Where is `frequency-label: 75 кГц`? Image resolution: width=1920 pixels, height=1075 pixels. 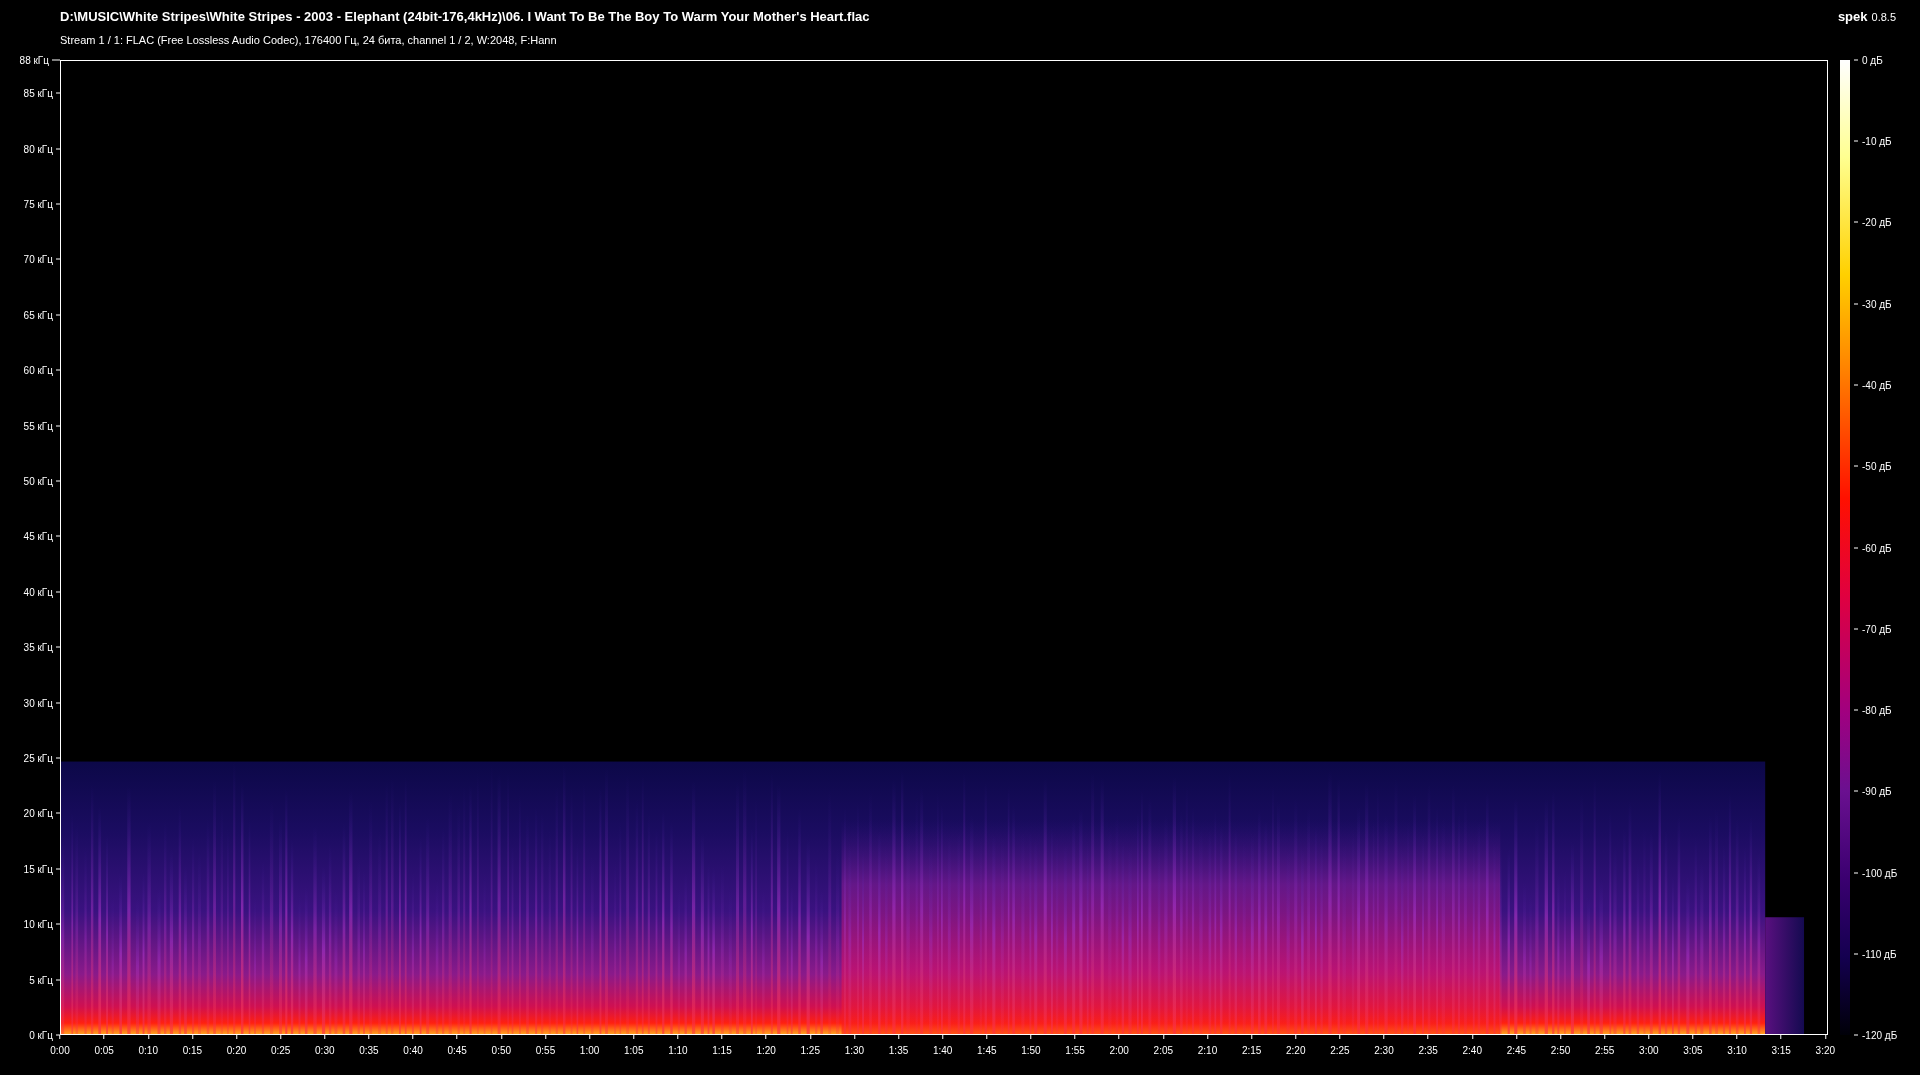 frequency-label: 75 кГц is located at coordinates (38, 204).